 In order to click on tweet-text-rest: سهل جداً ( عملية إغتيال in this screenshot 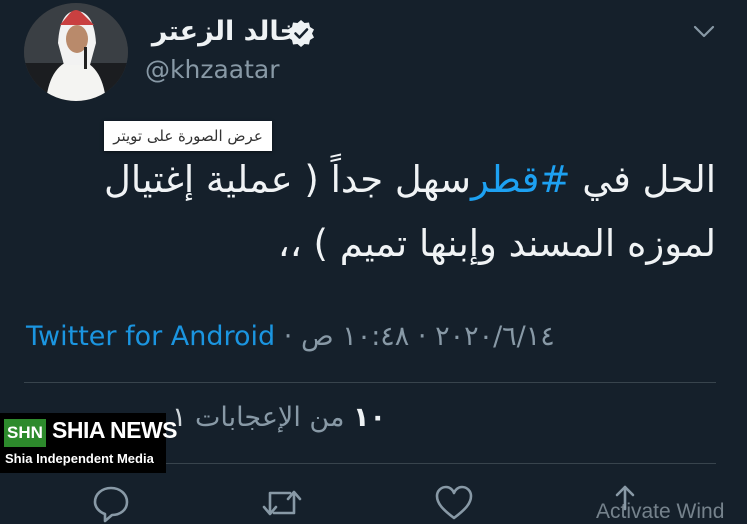, I will do `click(288, 179)`.